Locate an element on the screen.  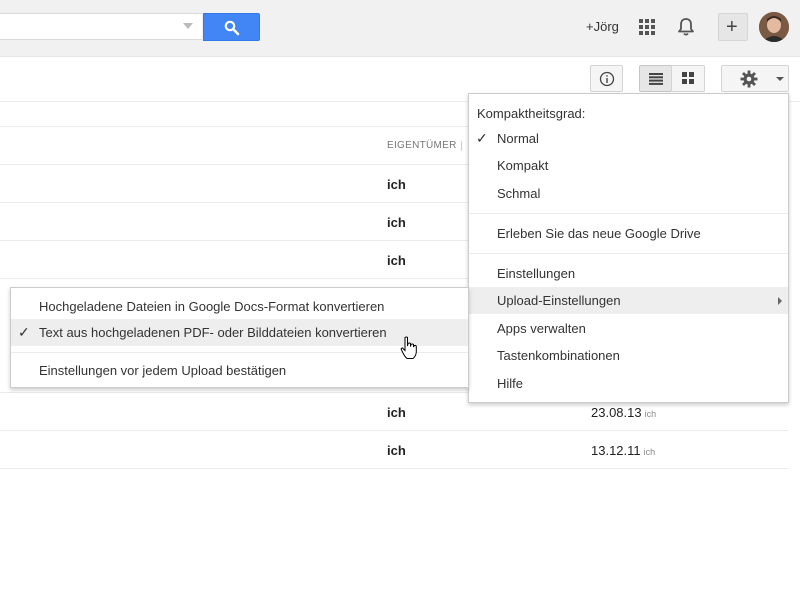
menu-item-label: Schmal is located at coordinates (519, 193).